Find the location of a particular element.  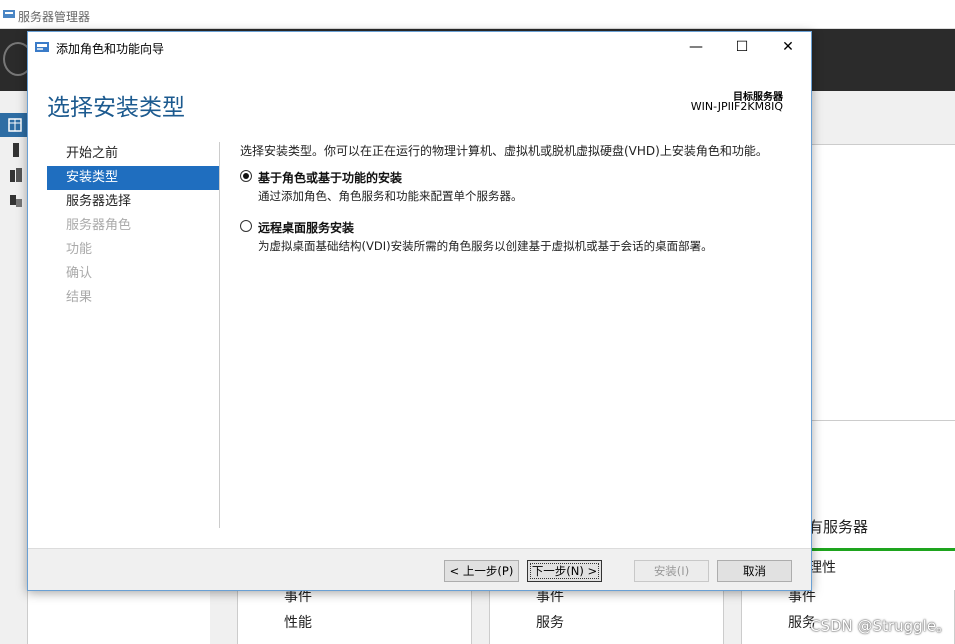

nav-installation-type: 安装类型 is located at coordinates (133, 178).